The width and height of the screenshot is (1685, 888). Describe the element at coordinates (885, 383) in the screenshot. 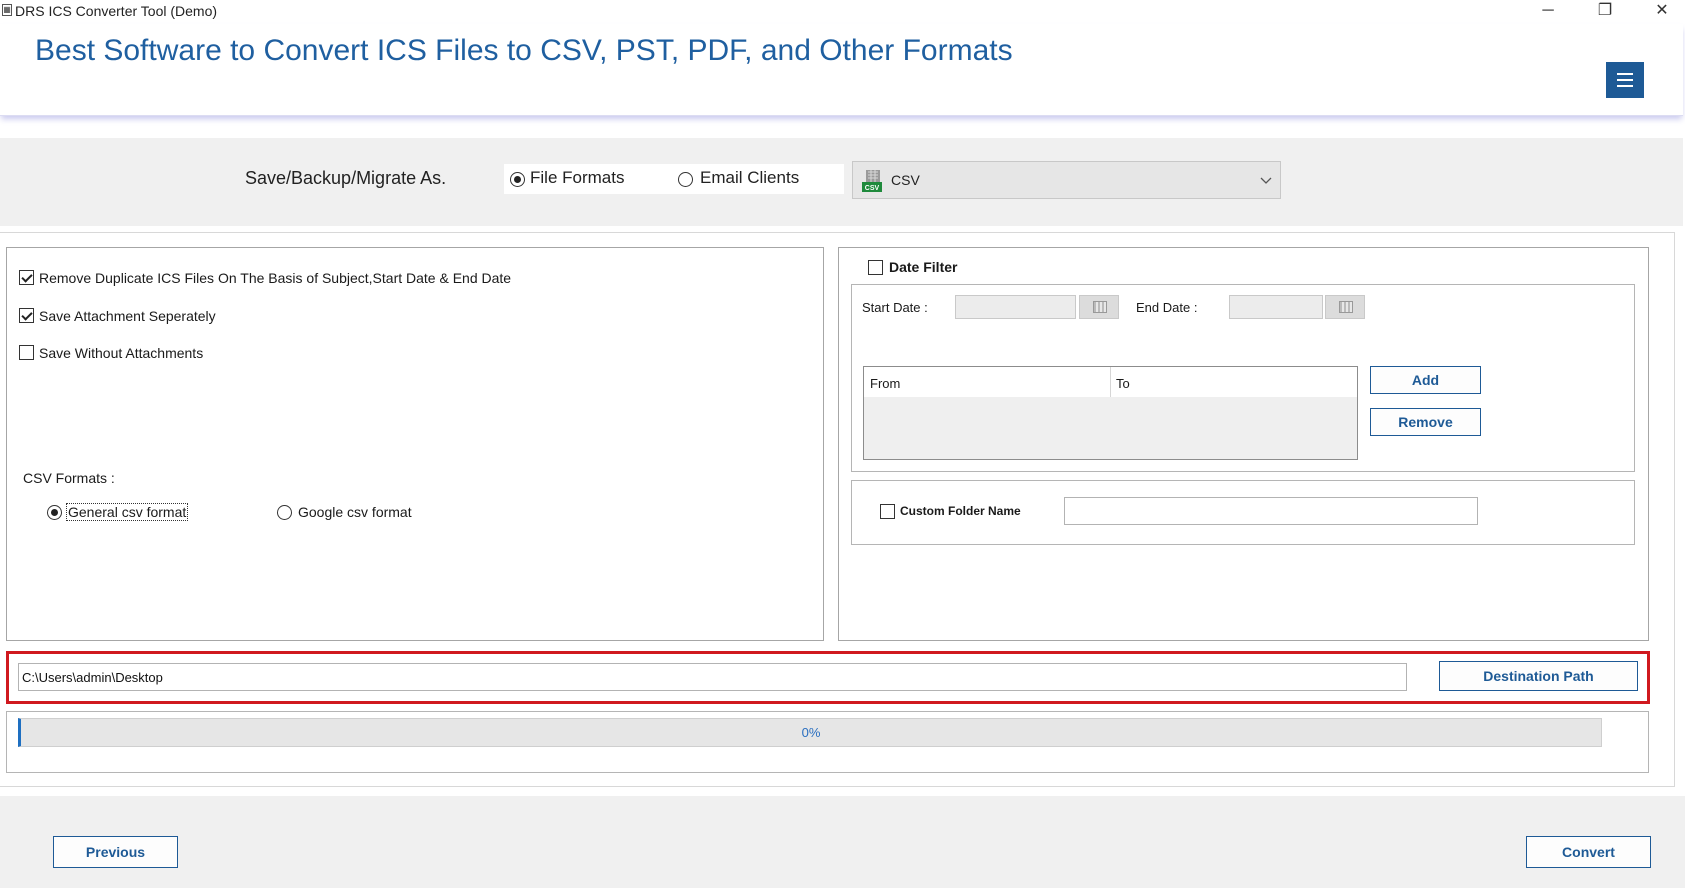

I see `from-column-header: From` at that location.